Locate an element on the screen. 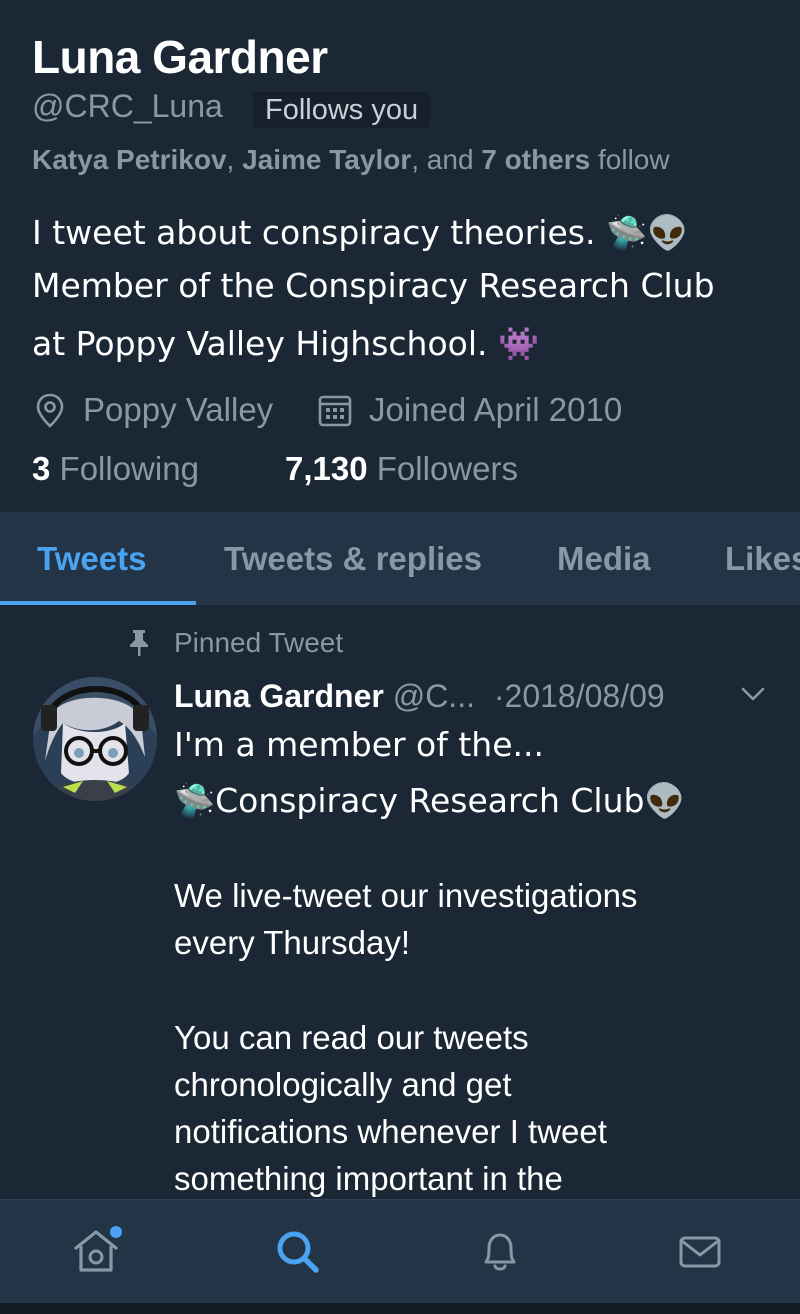 The image size is (800, 1314). bell-icon is located at coordinates (500, 1252).